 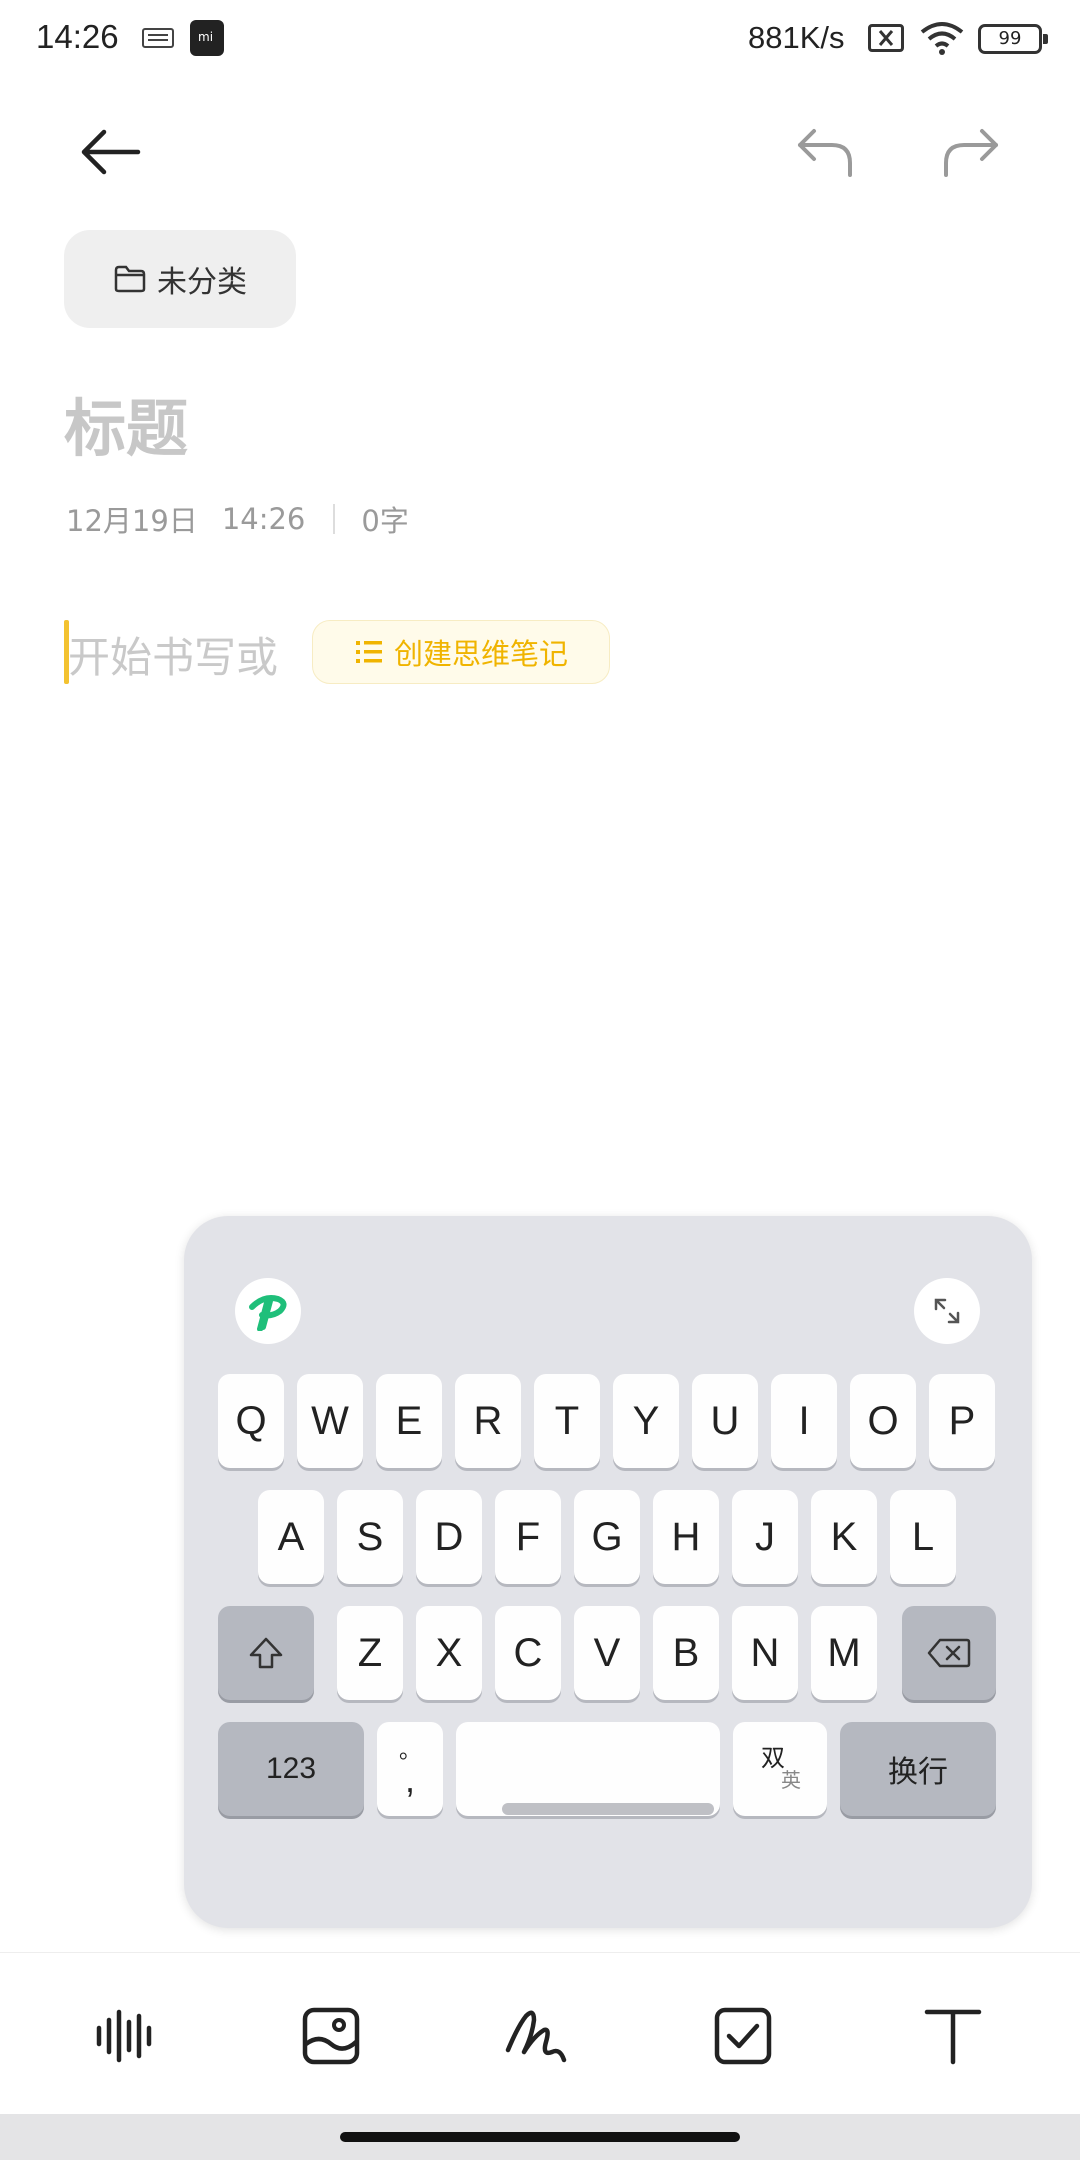 What do you see at coordinates (409, 1421) in the screenshot?
I see `key-e: E` at bounding box center [409, 1421].